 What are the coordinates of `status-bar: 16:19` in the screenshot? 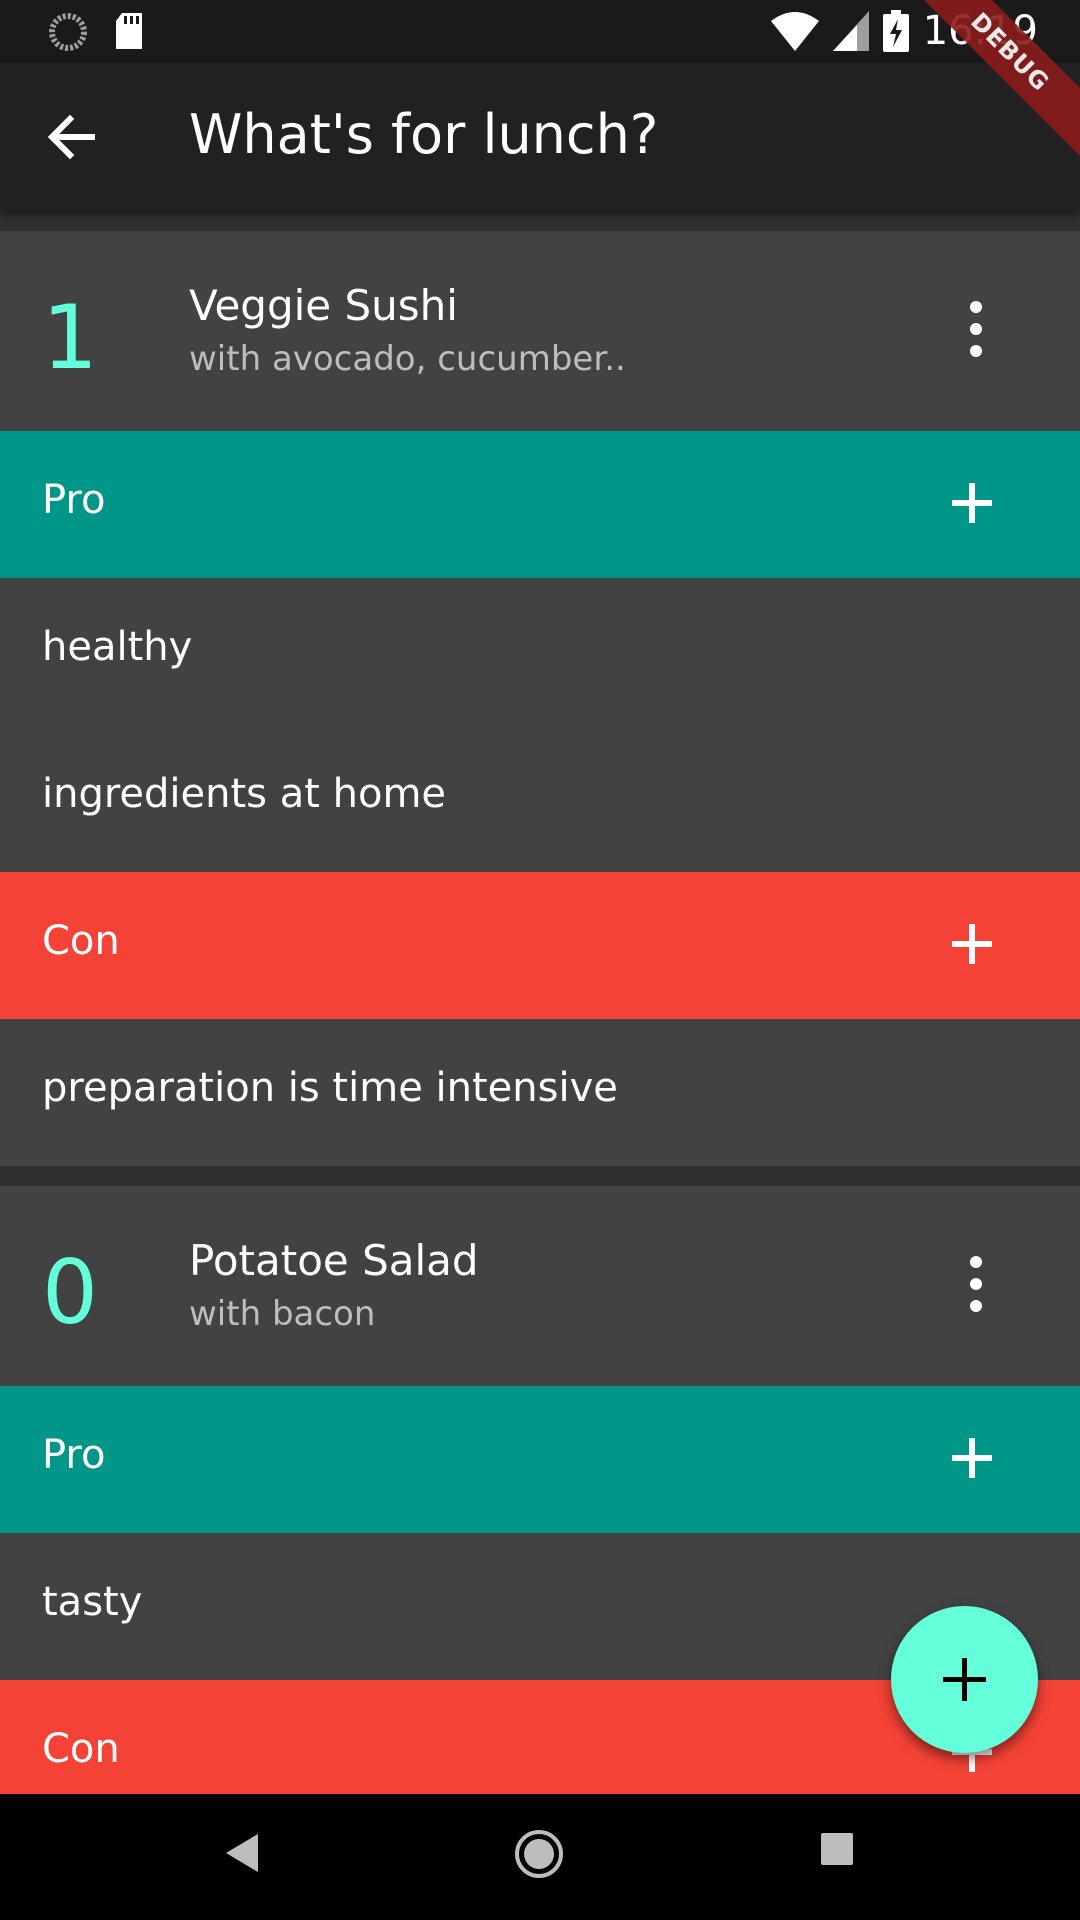 It's located at (540, 31).